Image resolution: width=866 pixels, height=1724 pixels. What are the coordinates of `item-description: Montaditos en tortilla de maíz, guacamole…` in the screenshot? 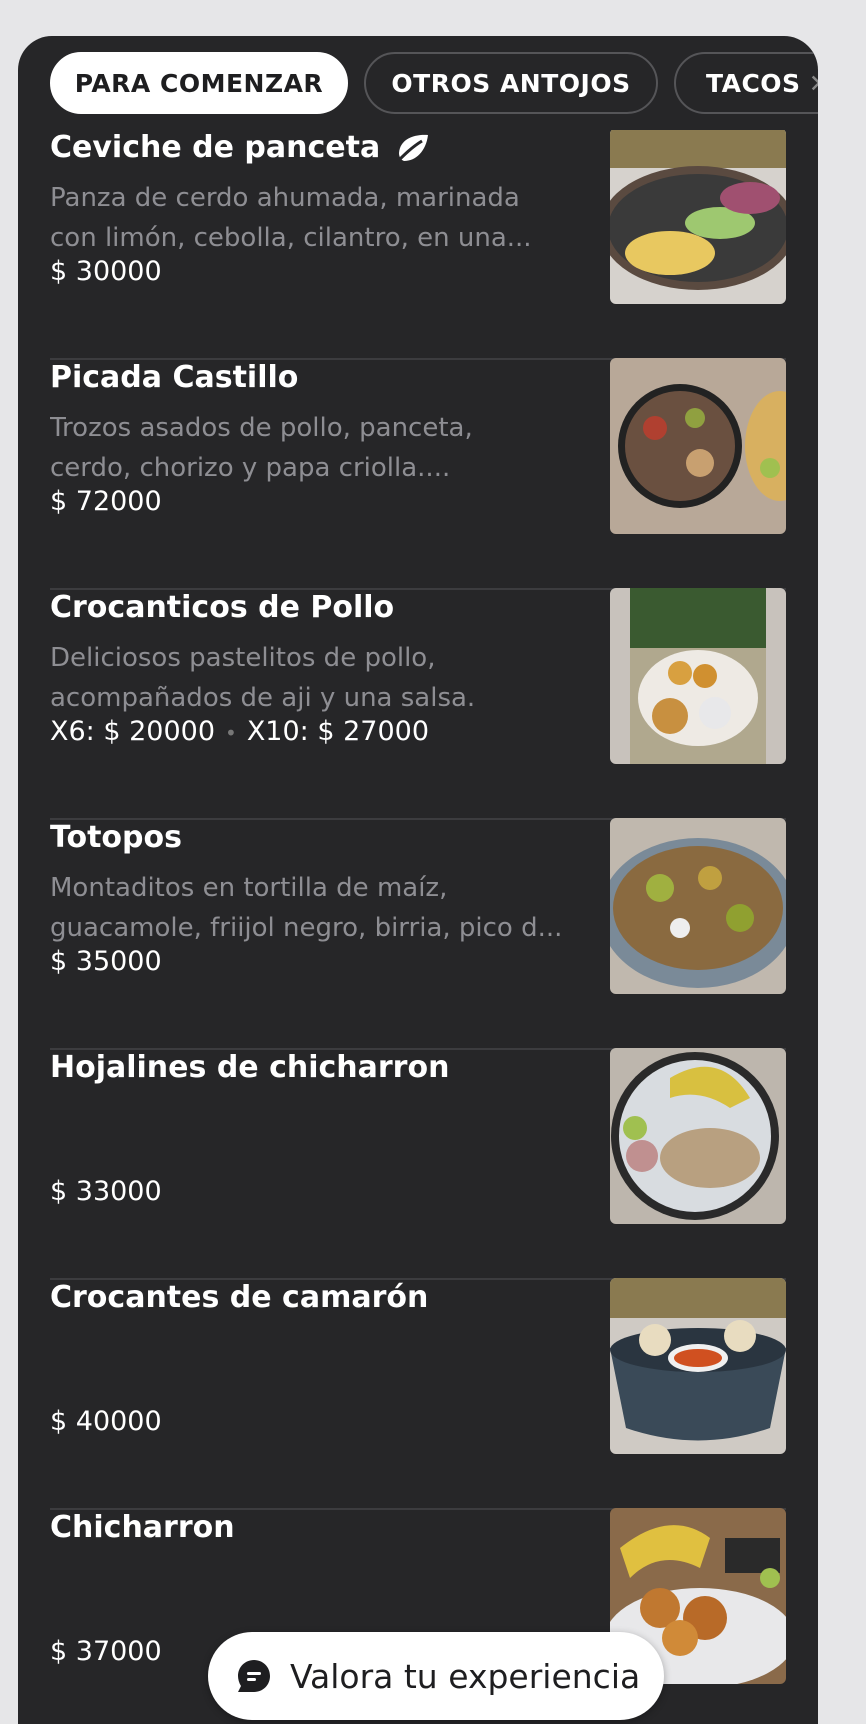 It's located at (306, 908).